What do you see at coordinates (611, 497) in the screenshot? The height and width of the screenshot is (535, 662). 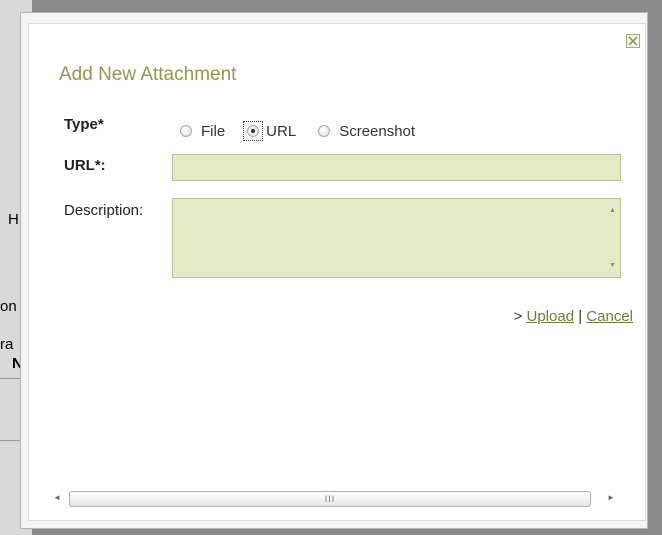 I see `scroll-right-icon: ►` at bounding box center [611, 497].